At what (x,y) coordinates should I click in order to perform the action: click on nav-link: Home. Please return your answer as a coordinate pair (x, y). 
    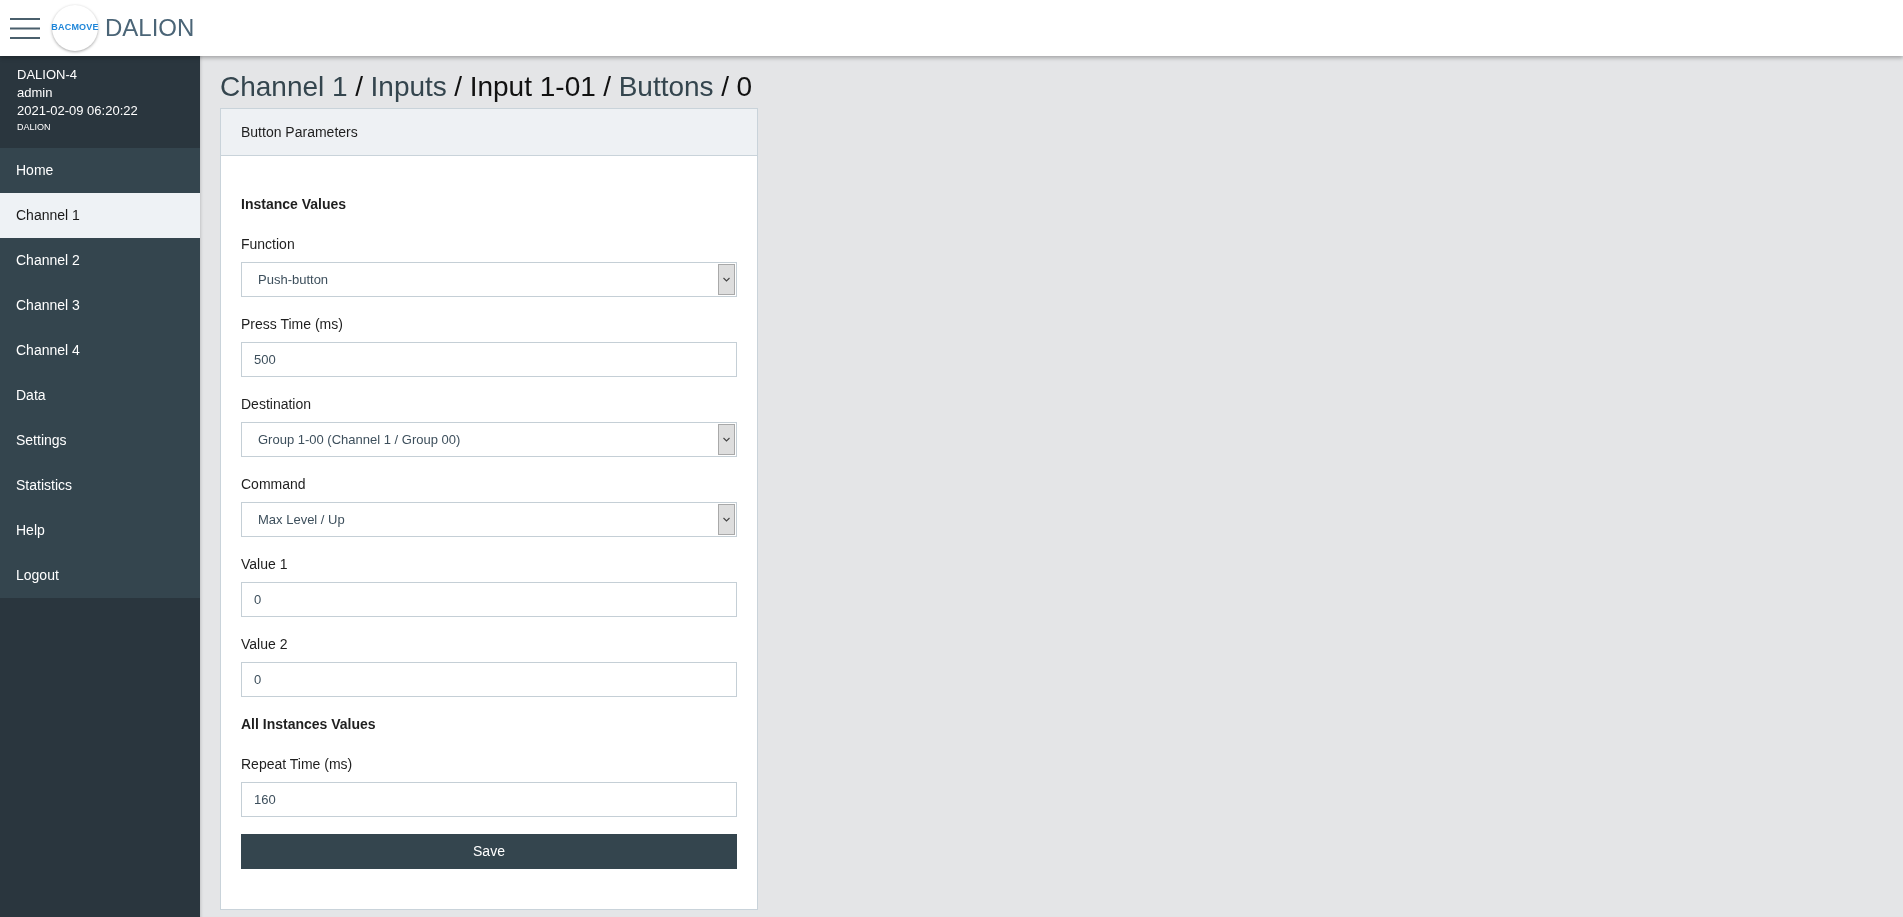
    Looking at the image, I should click on (100, 170).